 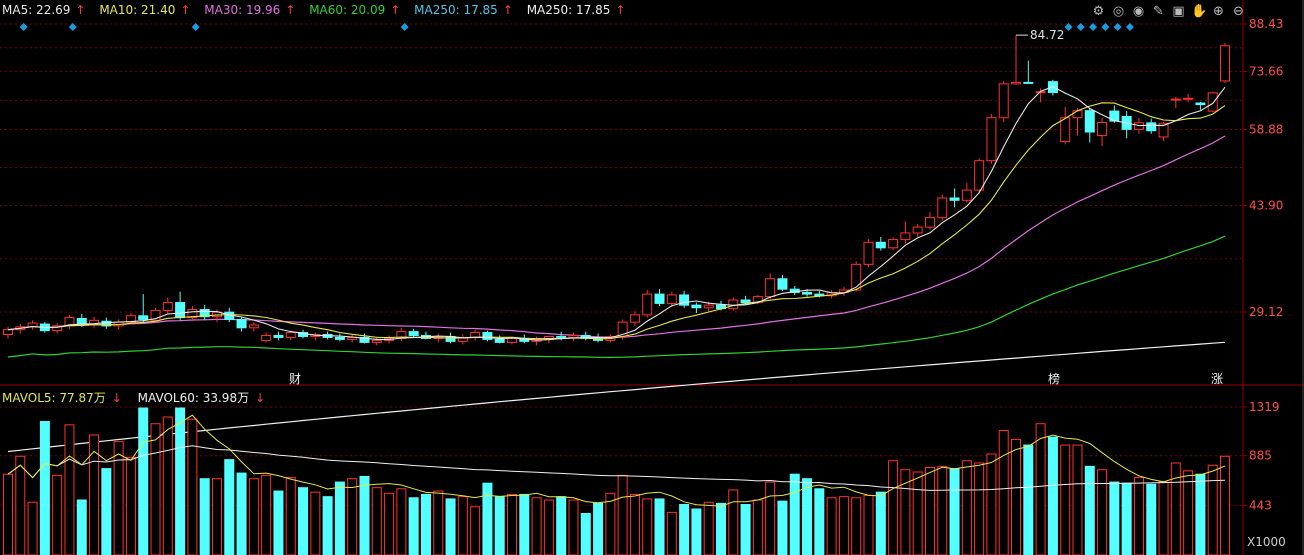 What do you see at coordinates (62, 398) in the screenshot?
I see `legend-mavol5: MAVOL5: 77.87万 ↓` at bounding box center [62, 398].